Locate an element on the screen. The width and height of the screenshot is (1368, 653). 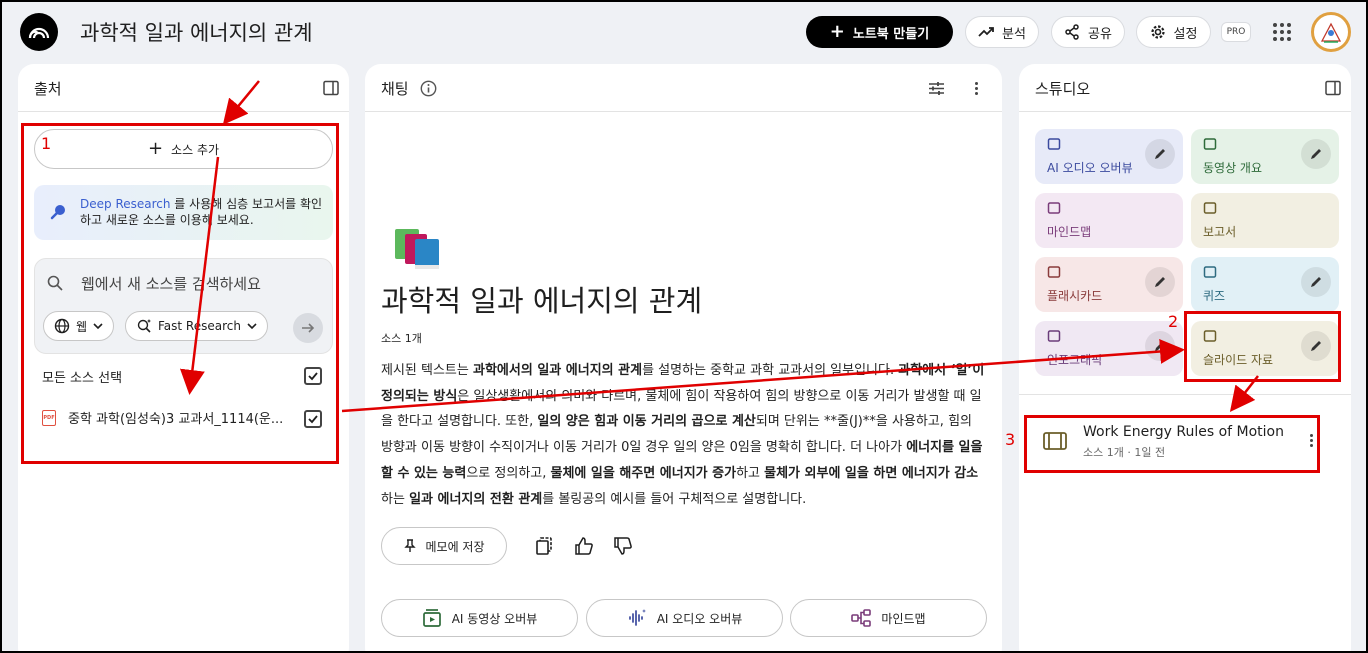
web-chip: 웹 is located at coordinates (79, 326).